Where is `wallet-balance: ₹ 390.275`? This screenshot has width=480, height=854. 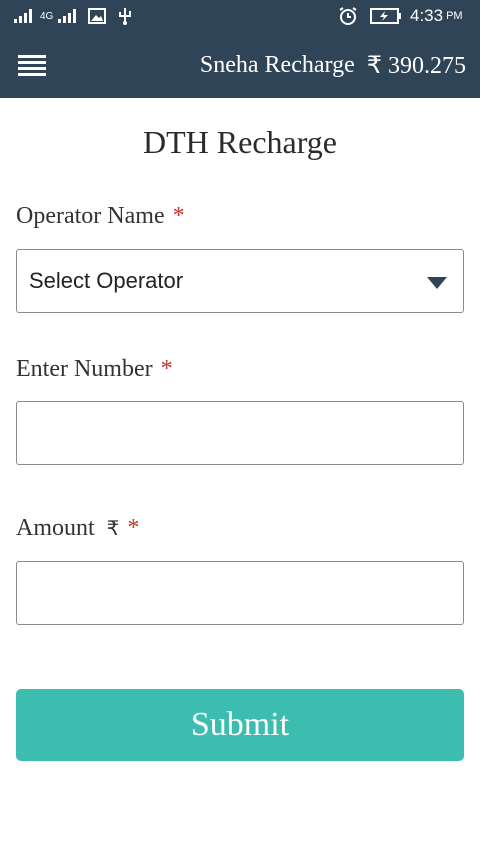 wallet-balance: ₹ 390.275 is located at coordinates (416, 65).